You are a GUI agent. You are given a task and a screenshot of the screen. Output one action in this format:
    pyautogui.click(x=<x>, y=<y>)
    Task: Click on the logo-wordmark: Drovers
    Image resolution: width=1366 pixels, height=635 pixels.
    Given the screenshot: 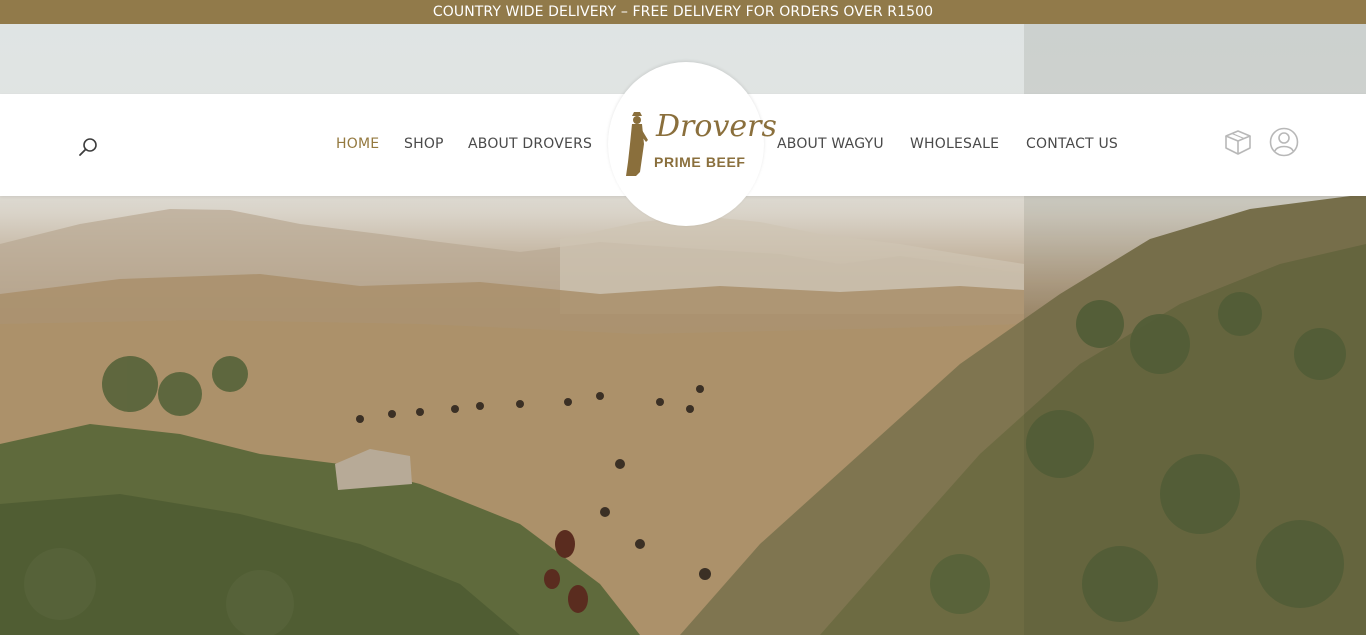 What is the action you would take?
    pyautogui.click(x=716, y=126)
    